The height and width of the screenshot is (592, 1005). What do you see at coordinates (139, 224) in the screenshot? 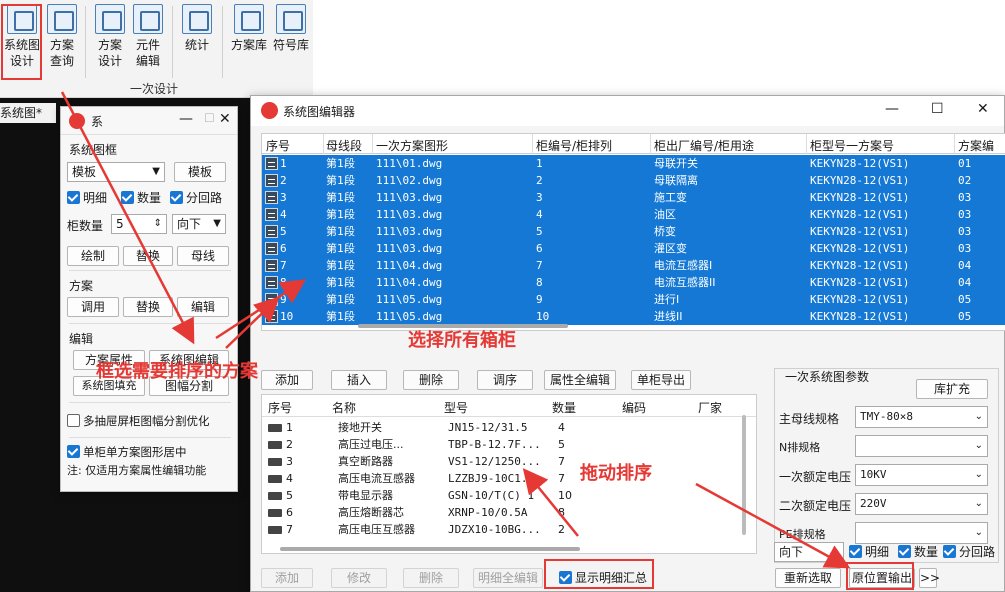
I see `cab-count-stepper: 5 ⇕` at bounding box center [139, 224].